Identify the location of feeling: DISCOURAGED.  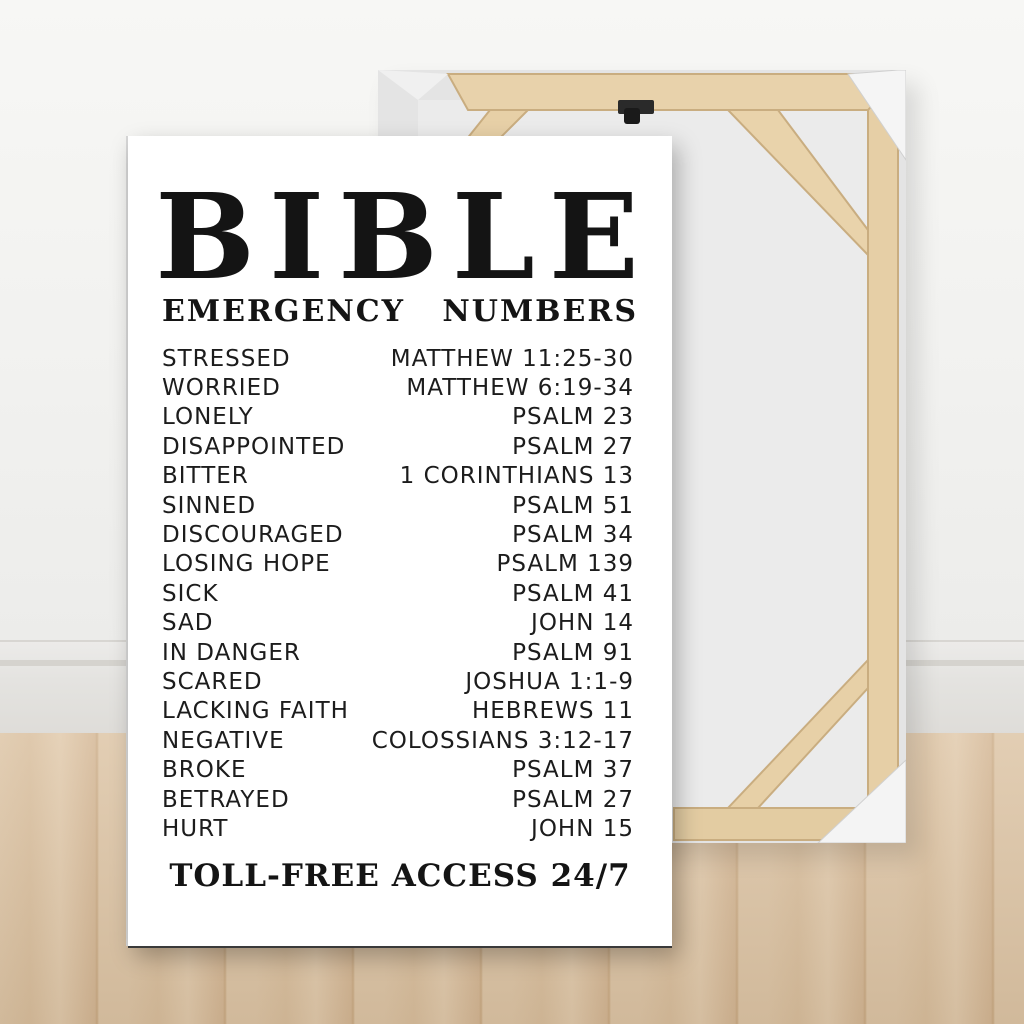
(253, 535).